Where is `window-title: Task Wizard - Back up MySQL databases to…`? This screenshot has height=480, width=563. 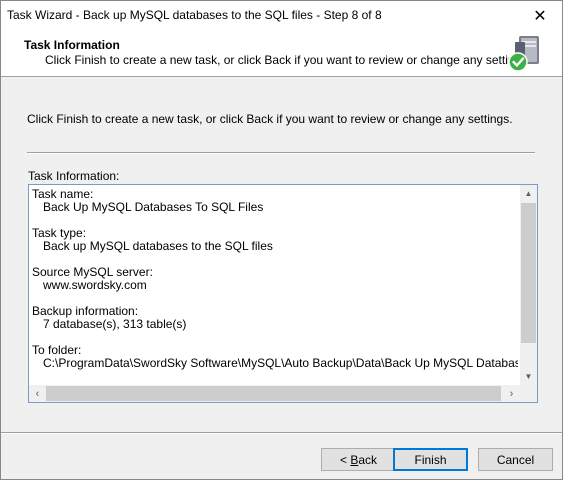
window-title: Task Wizard - Back up MySQL databases to… is located at coordinates (194, 15).